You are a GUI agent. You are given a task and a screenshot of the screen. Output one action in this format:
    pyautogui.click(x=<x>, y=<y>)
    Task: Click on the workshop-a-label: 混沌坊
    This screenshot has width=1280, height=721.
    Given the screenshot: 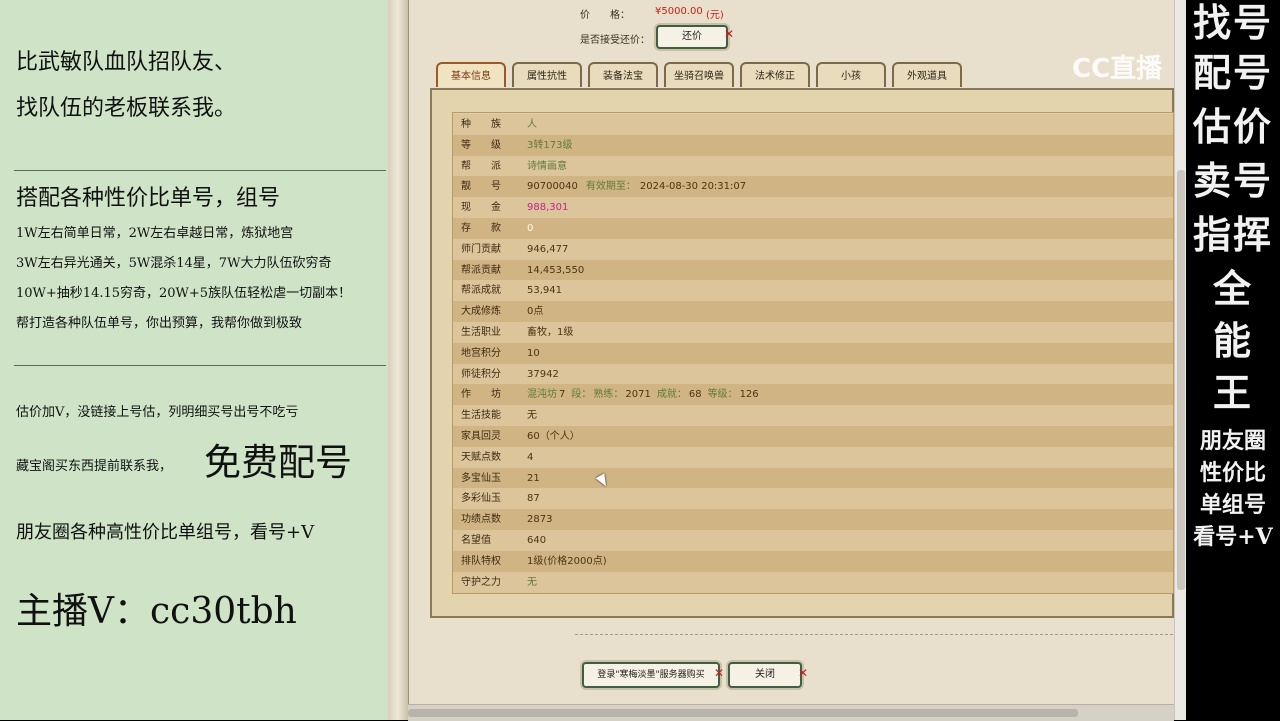 What is the action you would take?
    pyautogui.click(x=542, y=395)
    